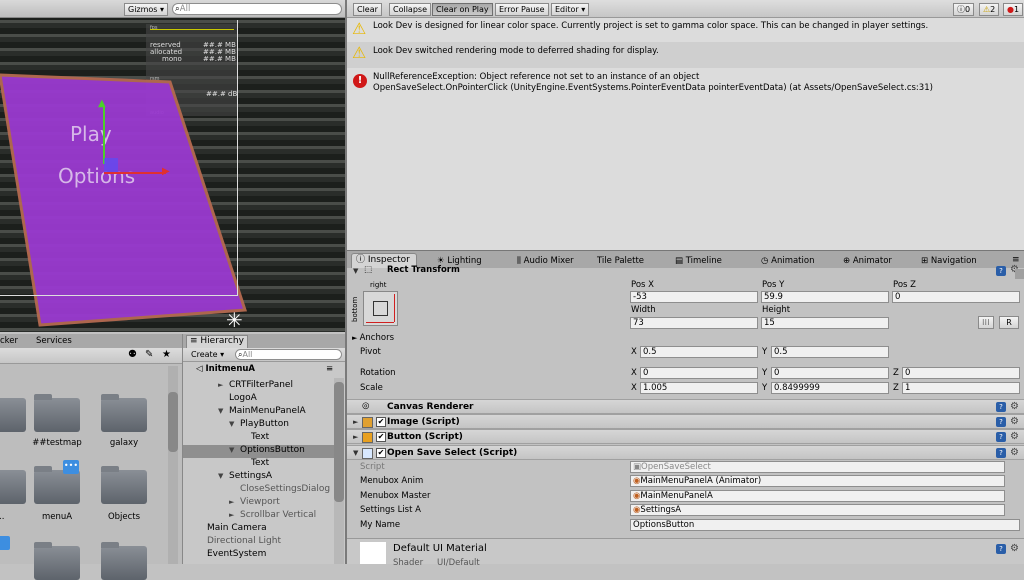 This screenshot has width=1024, height=580. What do you see at coordinates (173, 465) in the screenshot?
I see `project-scrollbar` at bounding box center [173, 465].